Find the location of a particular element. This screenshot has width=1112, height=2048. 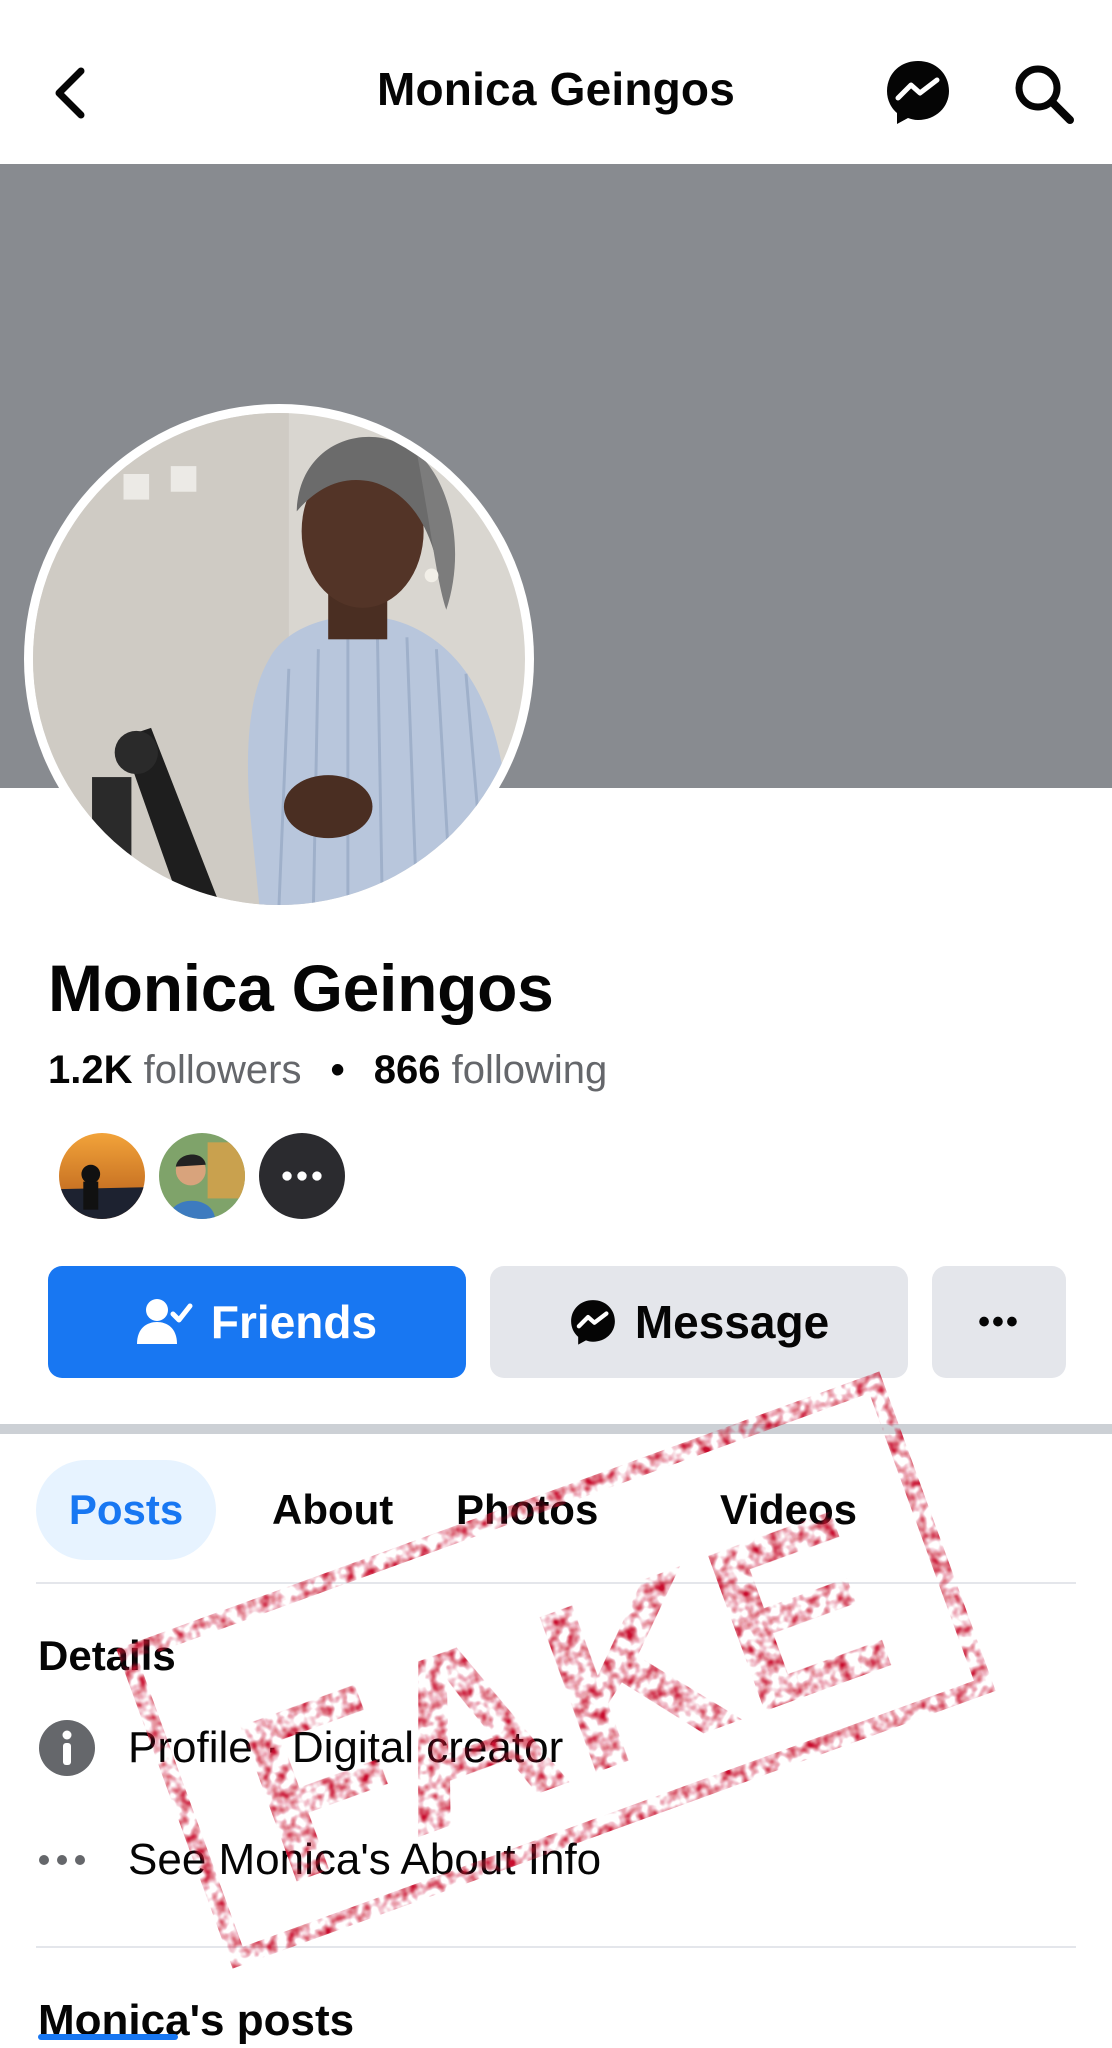

tab-photos: Photos is located at coordinates (527, 1510).